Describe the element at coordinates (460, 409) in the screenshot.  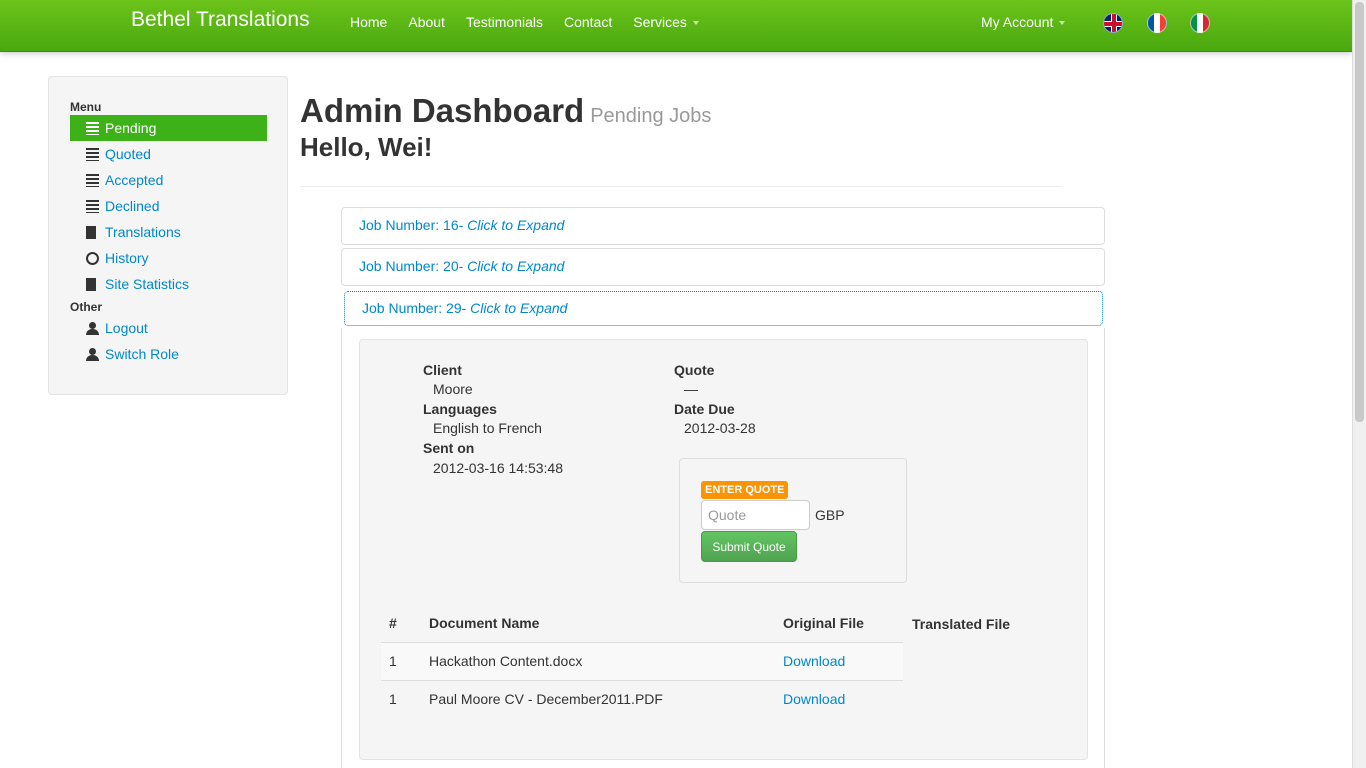
I see `languages-label: Languages` at that location.